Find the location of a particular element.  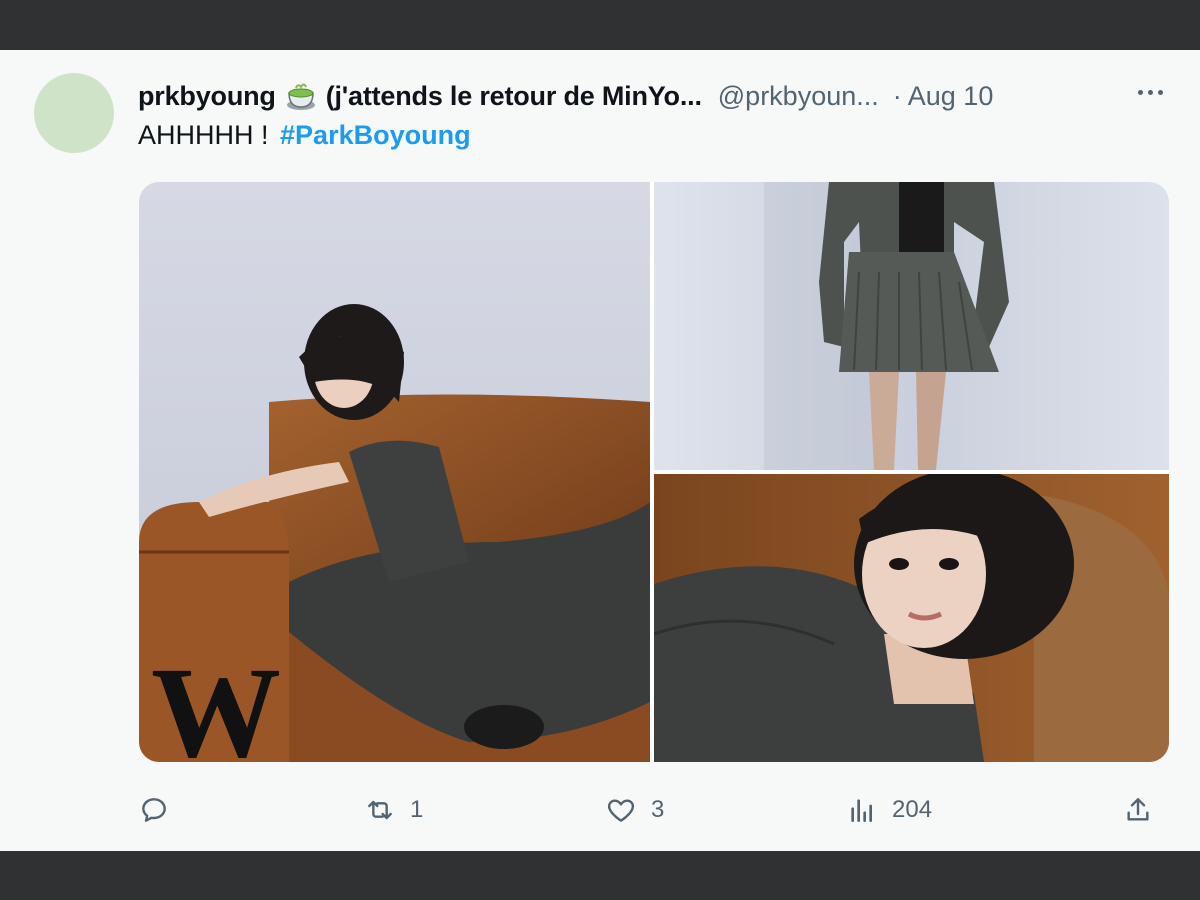

heart-icon is located at coordinates (621, 810).